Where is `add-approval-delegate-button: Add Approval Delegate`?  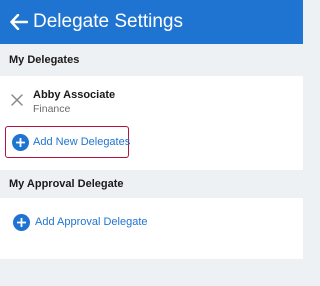 add-approval-delegate-button: Add Approval Delegate is located at coordinates (80, 222).